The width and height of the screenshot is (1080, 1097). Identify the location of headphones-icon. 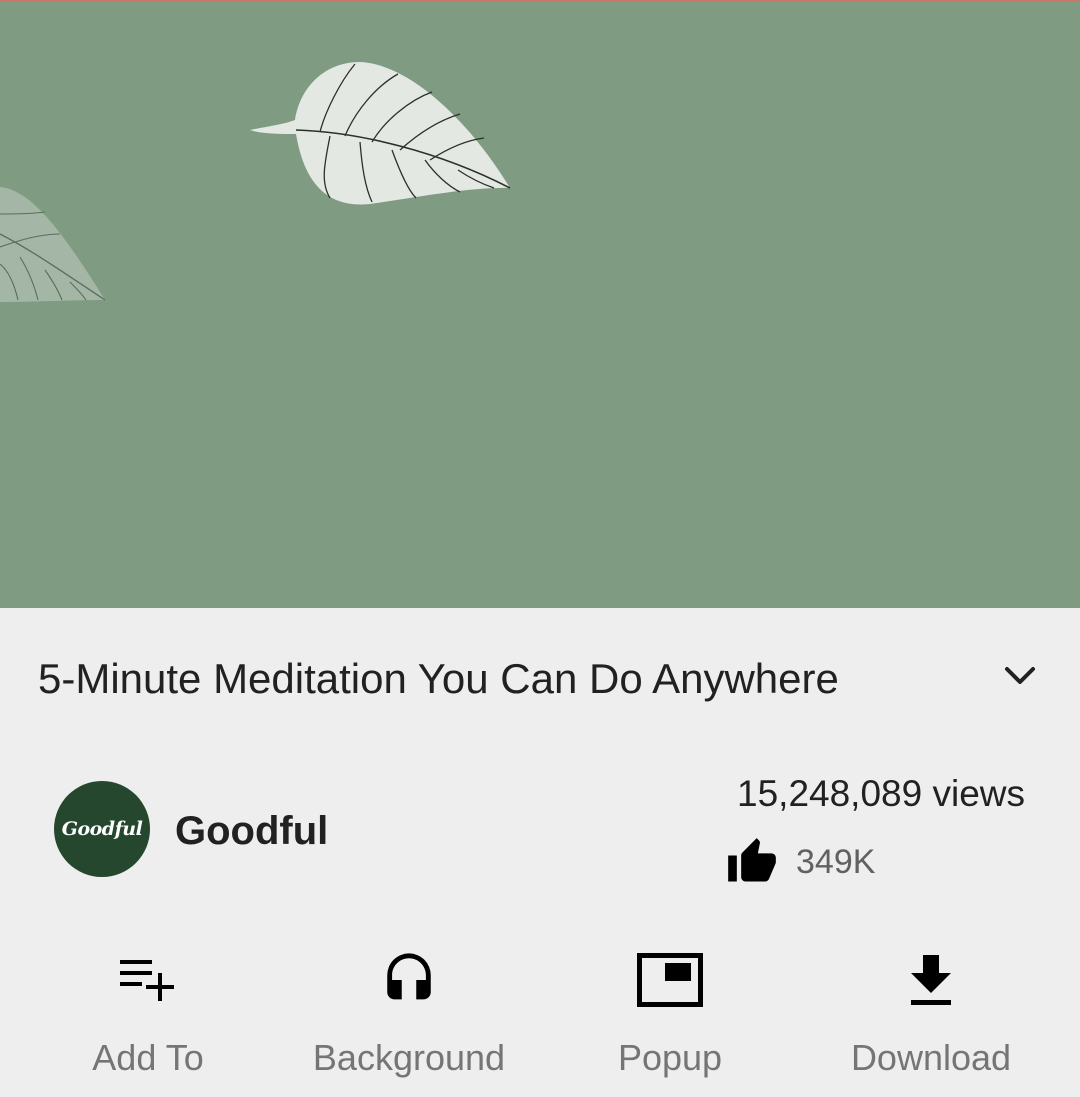
(409, 976).